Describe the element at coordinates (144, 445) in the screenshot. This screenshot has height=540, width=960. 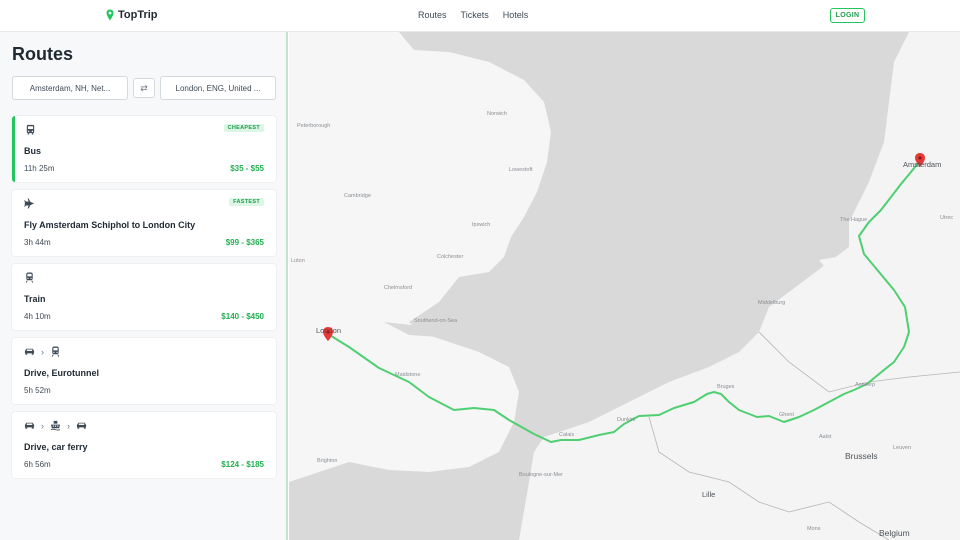
I see `route-card-car-ferry: › › Drive, car ferry 6h 56m $124 - $185` at that location.